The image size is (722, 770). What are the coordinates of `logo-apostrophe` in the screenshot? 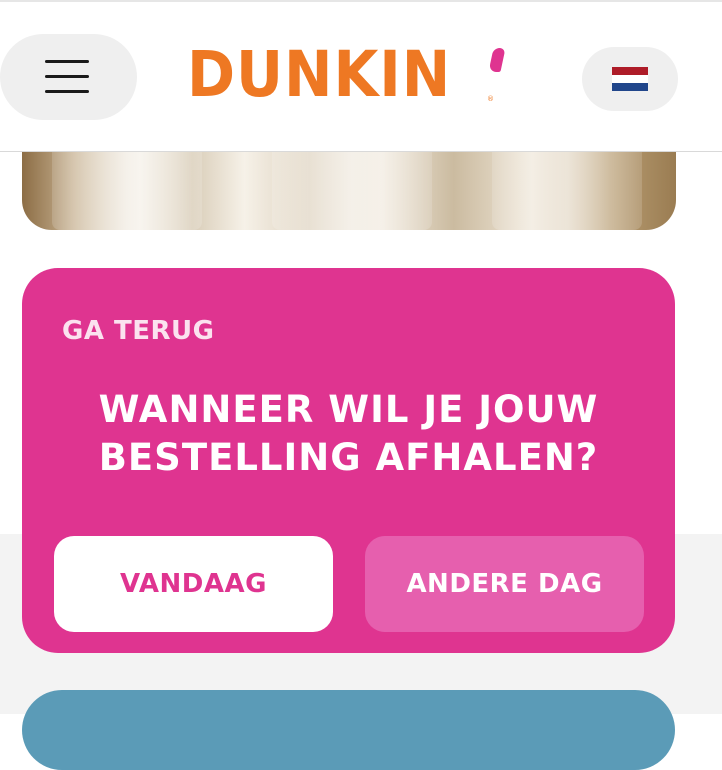 It's located at (497, 60).